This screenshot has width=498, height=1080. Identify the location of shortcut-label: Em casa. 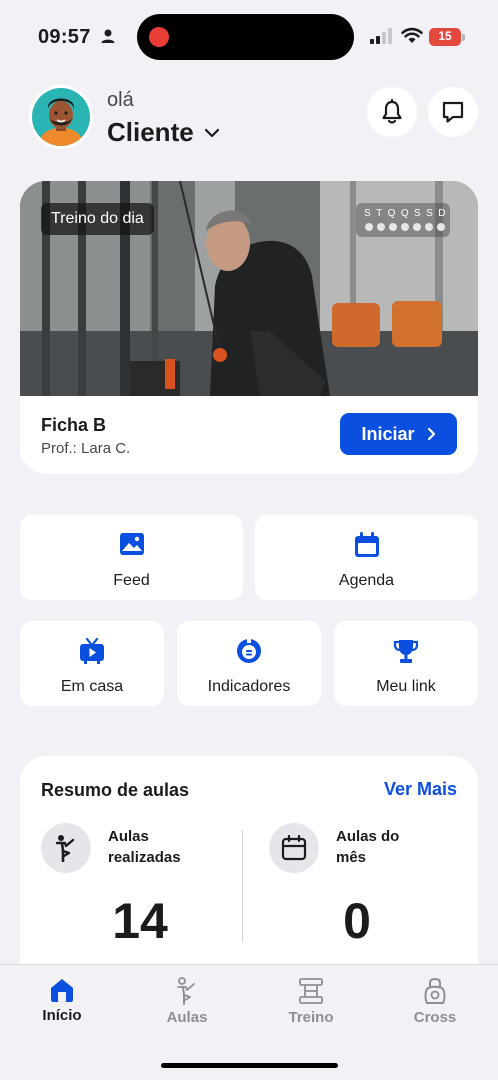
(92, 686).